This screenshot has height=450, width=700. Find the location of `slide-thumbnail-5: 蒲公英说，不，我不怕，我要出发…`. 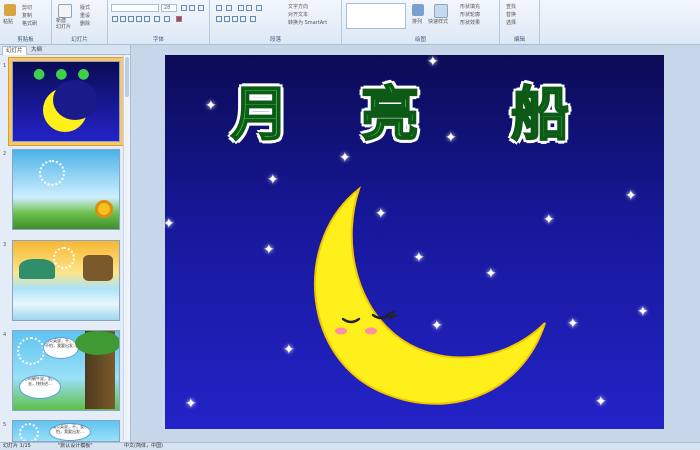

slide-thumbnail-5: 蒲公英说，不，我不怕，我要出发… is located at coordinates (66, 431).